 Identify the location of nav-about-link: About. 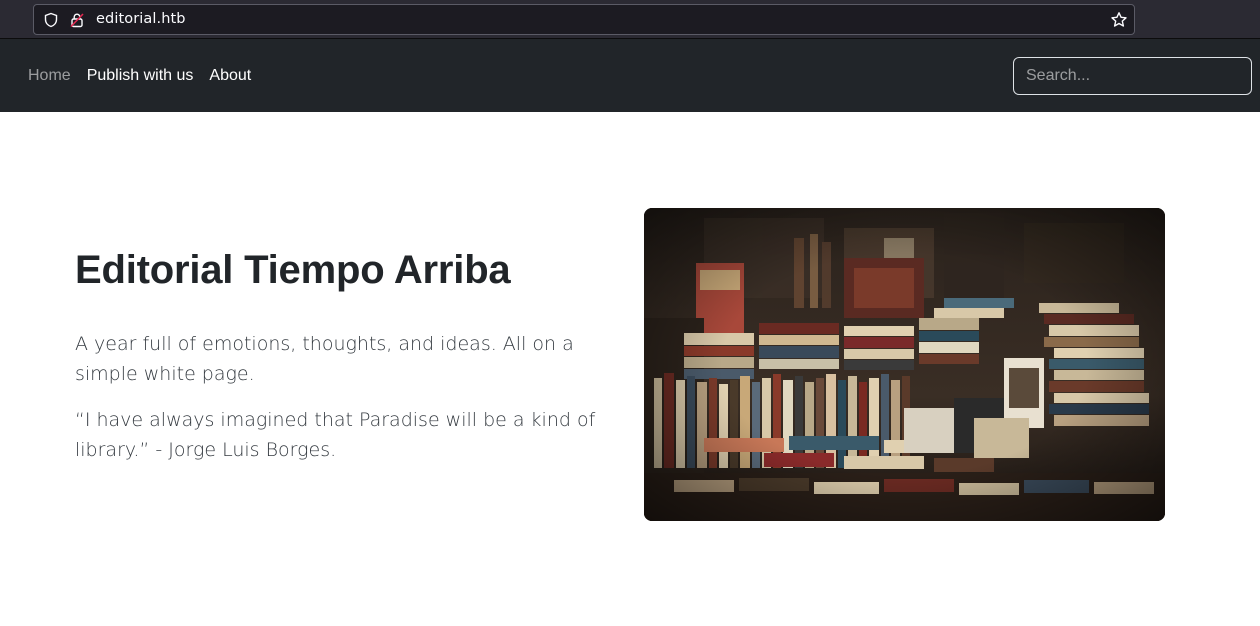
(230, 76).